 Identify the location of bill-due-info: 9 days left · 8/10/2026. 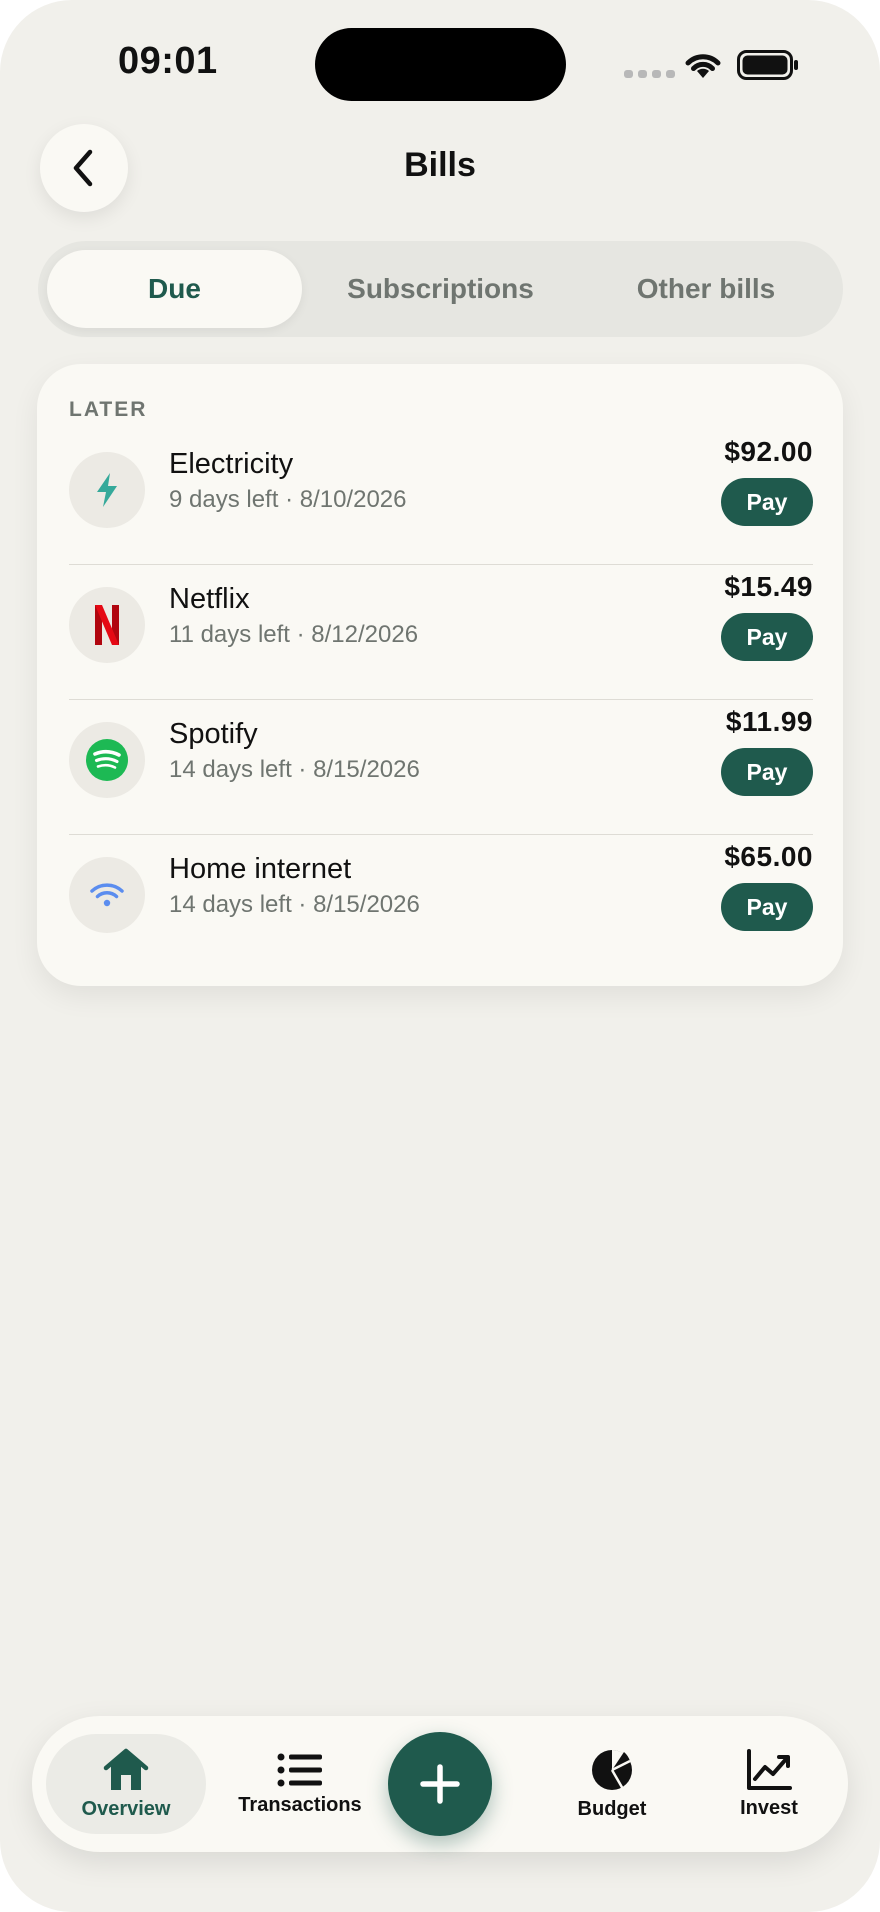
(288, 499).